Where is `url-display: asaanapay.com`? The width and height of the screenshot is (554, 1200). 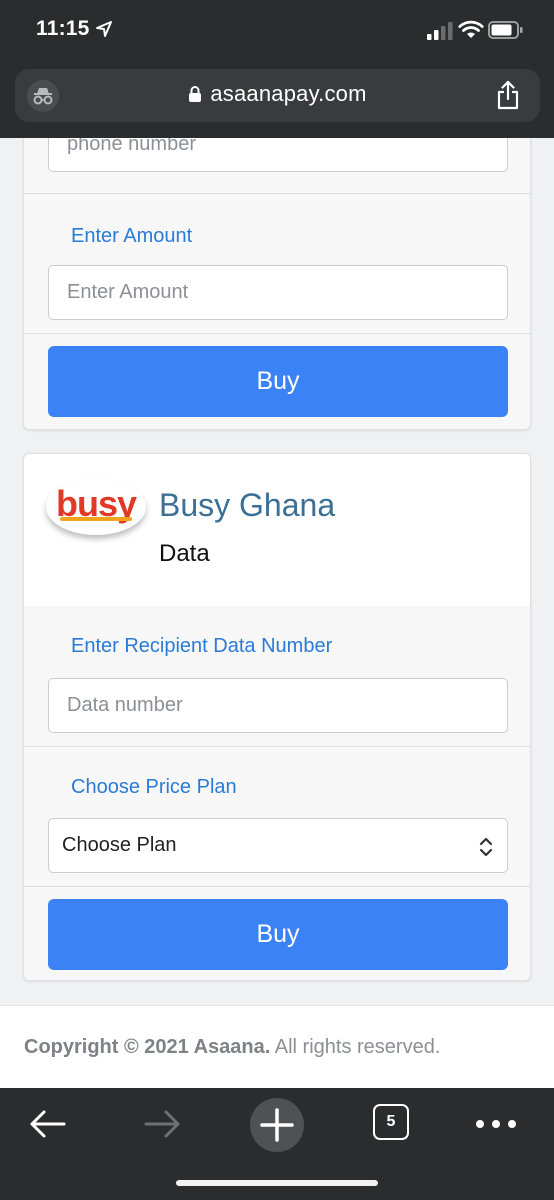
url-display: asaanapay.com is located at coordinates (277, 94).